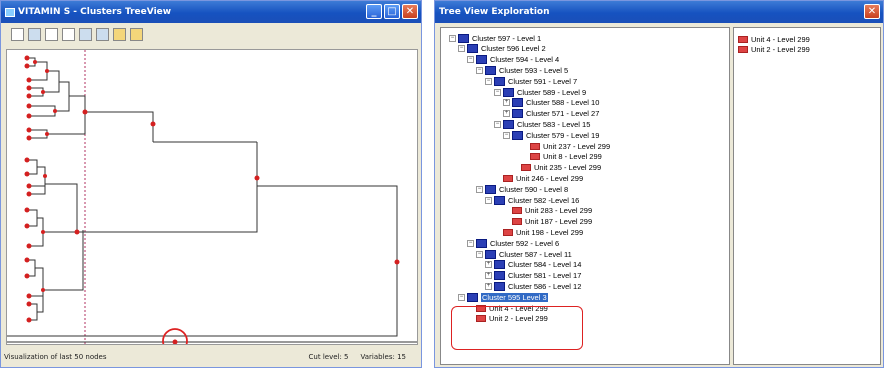 The width and height of the screenshot is (884, 368). What do you see at coordinates (554, 124) in the screenshot?
I see `tree-node-label: Cluster 583 - Level 15` at bounding box center [554, 124].